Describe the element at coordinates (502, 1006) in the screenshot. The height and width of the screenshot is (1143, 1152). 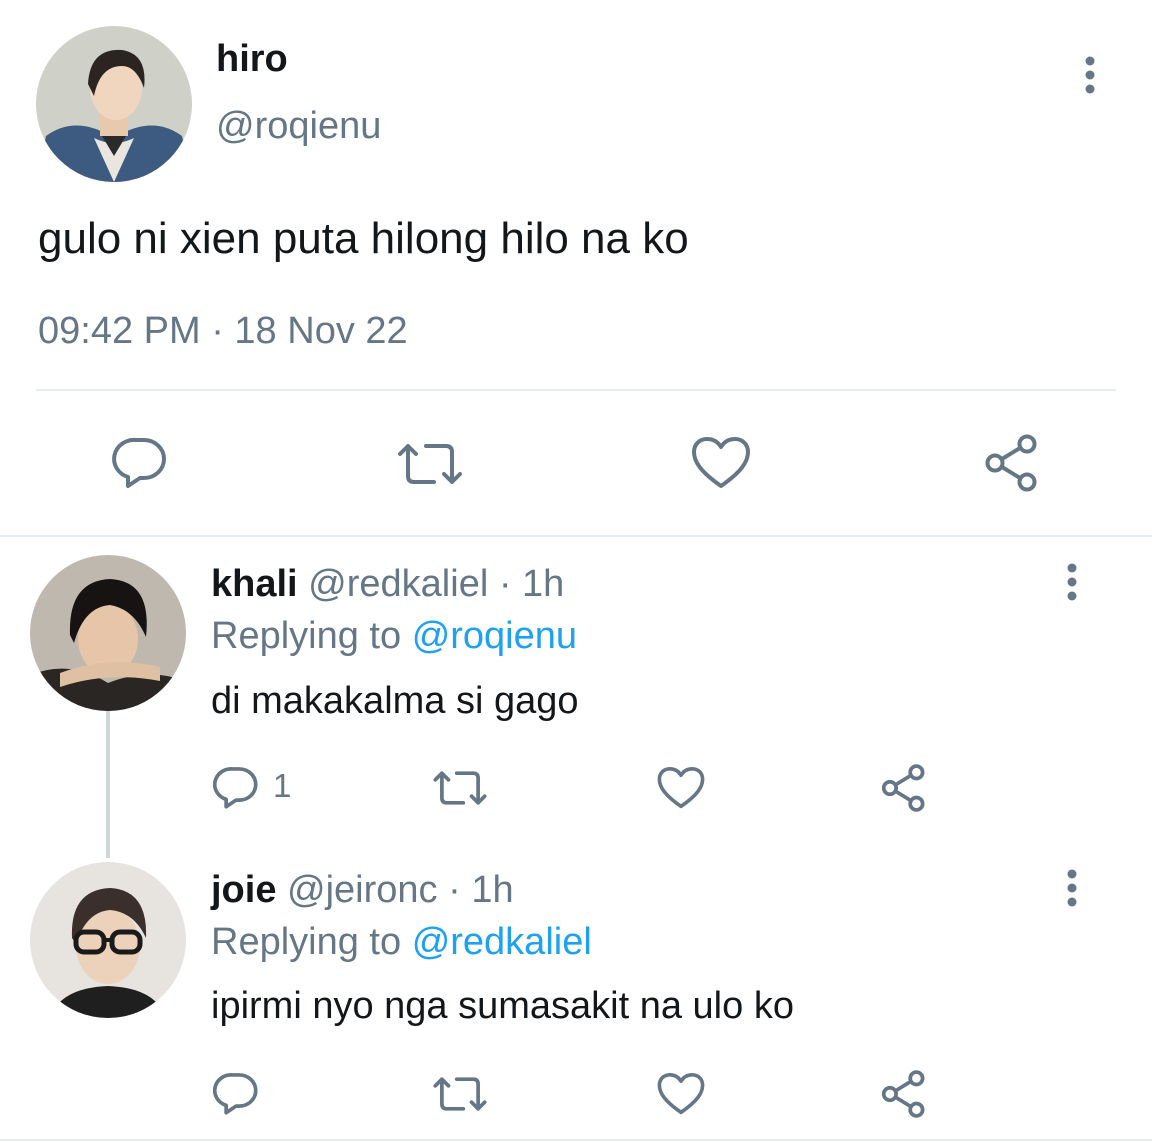
I see `reply-text: ipirmi nyo nga sumasakit na ulo ko` at that location.